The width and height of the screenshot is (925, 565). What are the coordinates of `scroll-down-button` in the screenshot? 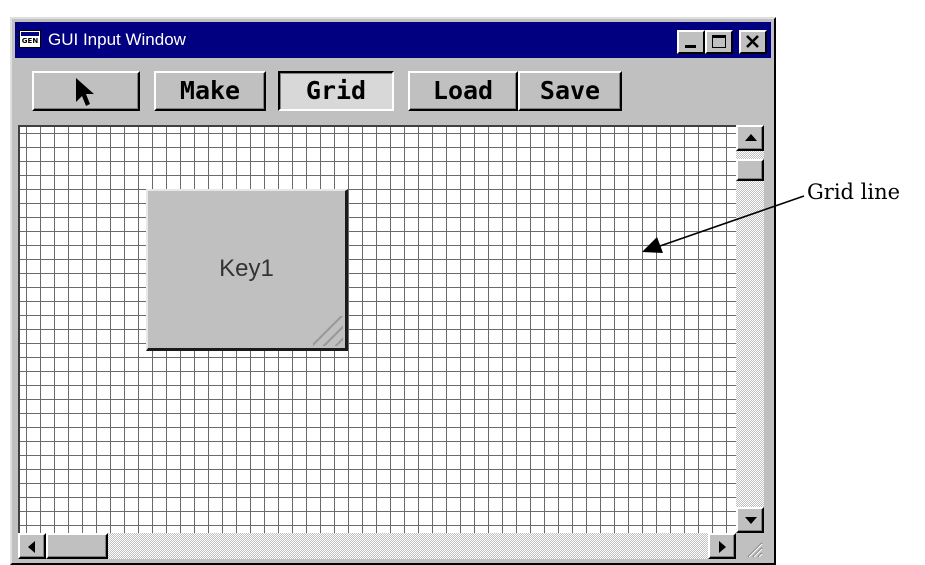 It's located at (750, 520).